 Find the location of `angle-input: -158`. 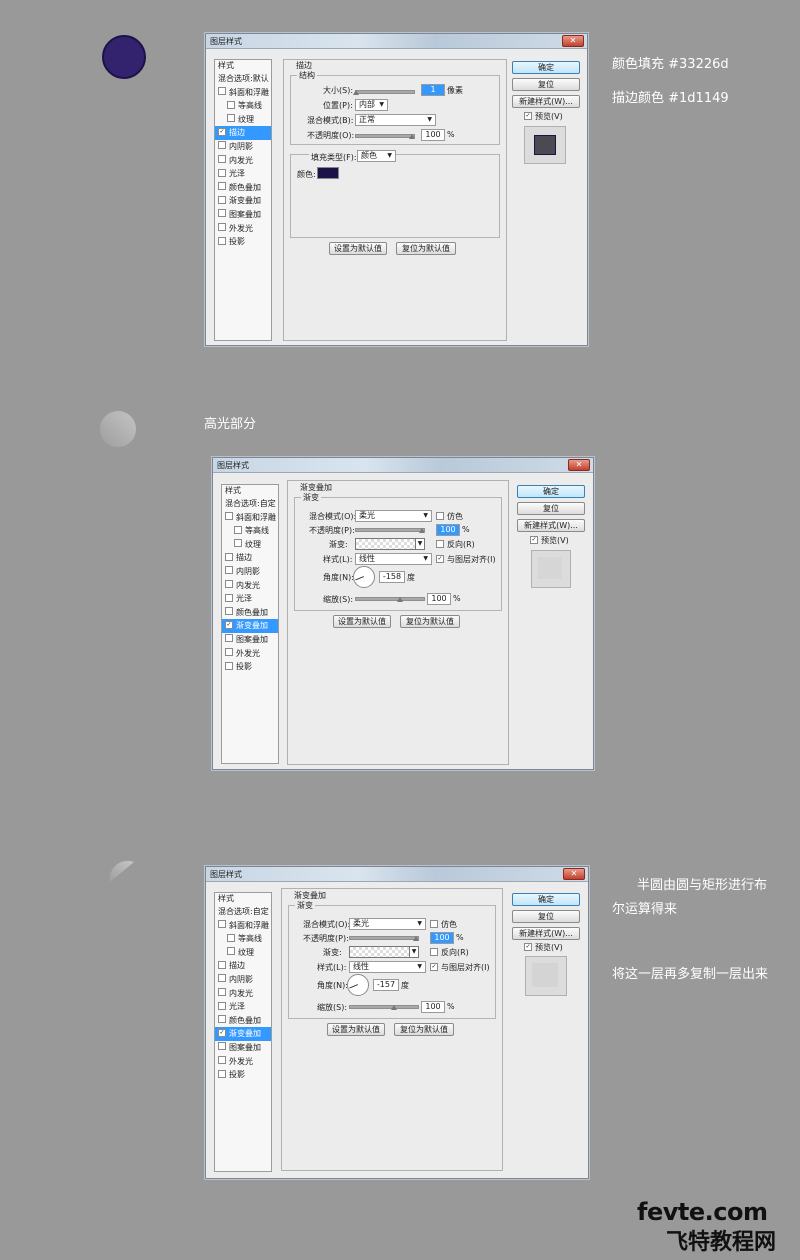

angle-input: -158 is located at coordinates (392, 577).